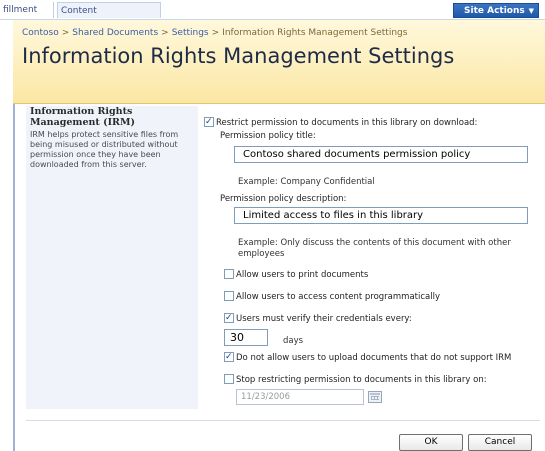  Describe the element at coordinates (238, 56) in the screenshot. I see `page-title: Information Rights Management Settings` at that location.